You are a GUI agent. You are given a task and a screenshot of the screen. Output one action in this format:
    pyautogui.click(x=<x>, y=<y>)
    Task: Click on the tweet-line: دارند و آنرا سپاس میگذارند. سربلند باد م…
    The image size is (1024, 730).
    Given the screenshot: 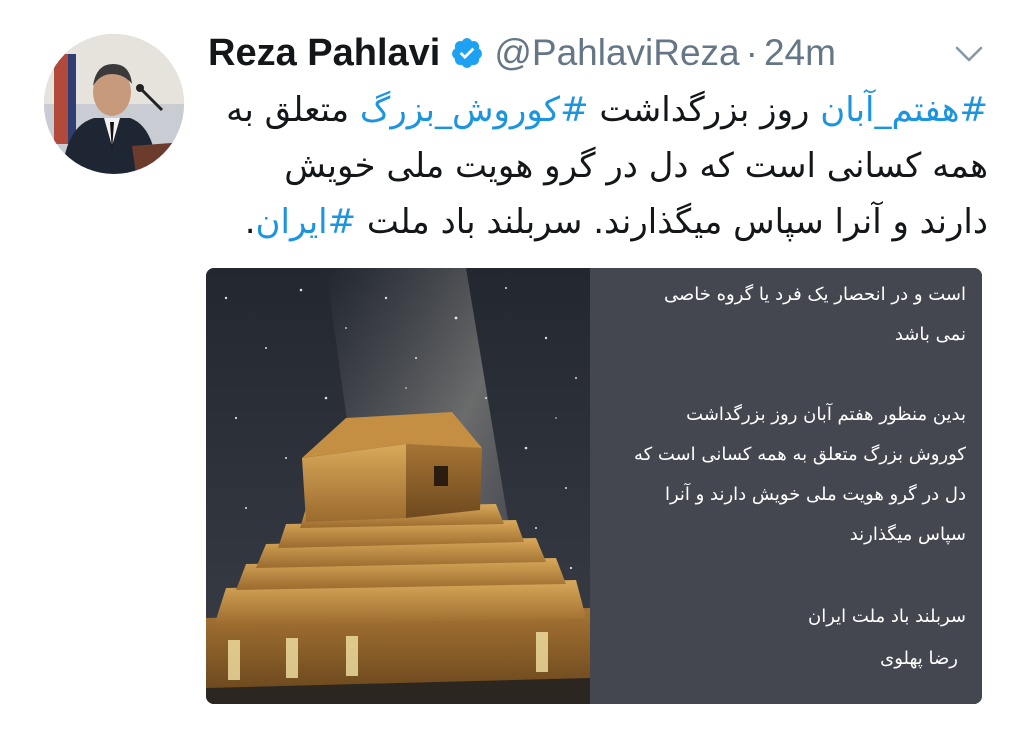 What is the action you would take?
    pyautogui.click(x=597, y=222)
    